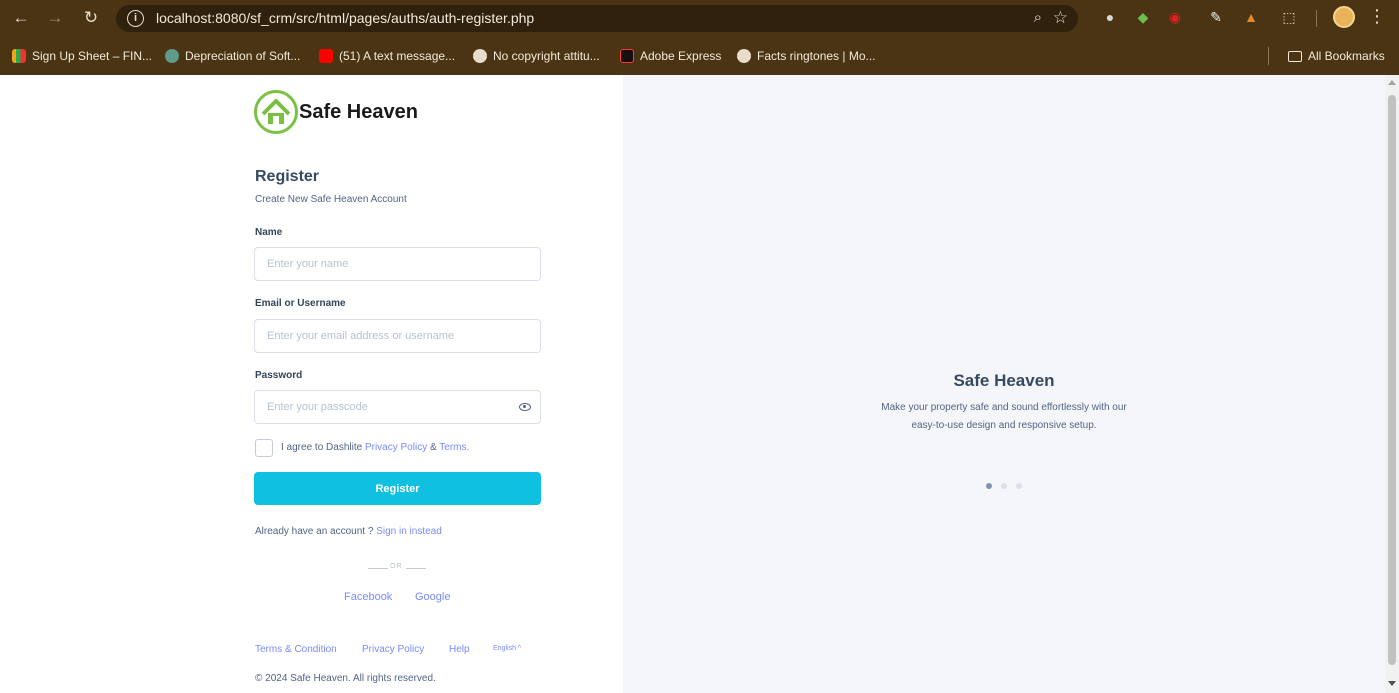 Image resolution: width=1399 pixels, height=693 pixels. Describe the element at coordinates (345, 678) in the screenshot. I see `copyright-text: © 2024 Safe Heaven. All rights reserved.` at that location.